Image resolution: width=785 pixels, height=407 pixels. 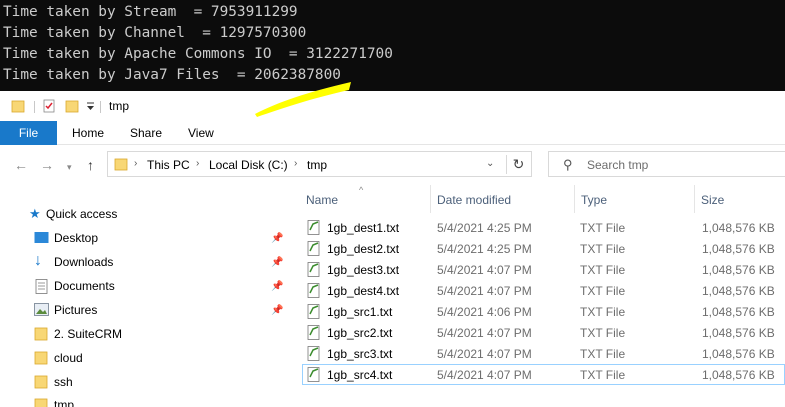 What do you see at coordinates (540, 199) in the screenshot?
I see `column-headers: ^ Name Date modified Type Size` at bounding box center [540, 199].